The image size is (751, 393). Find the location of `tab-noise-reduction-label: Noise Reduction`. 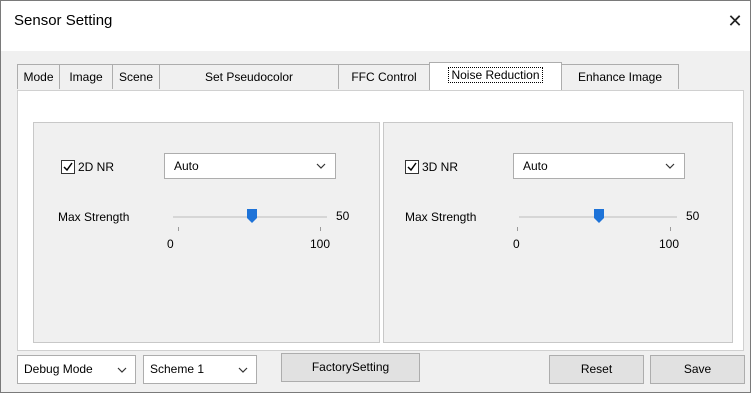

tab-noise-reduction-label: Noise Reduction is located at coordinates (495, 75).